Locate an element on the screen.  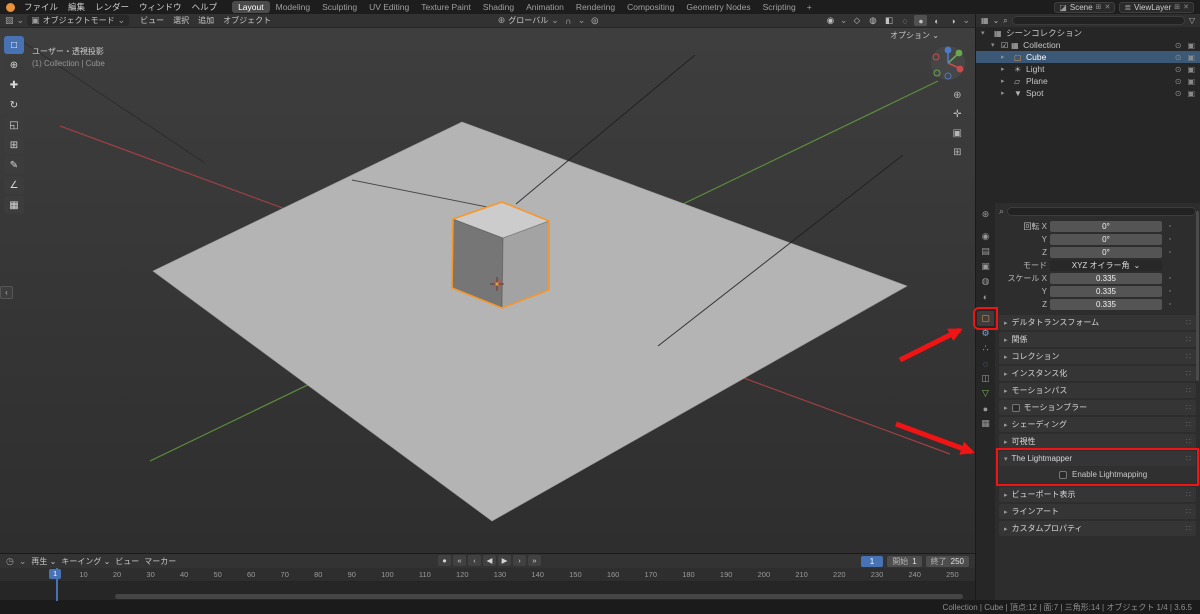
tab-world: ◐ is located at coordinates (985, 296).